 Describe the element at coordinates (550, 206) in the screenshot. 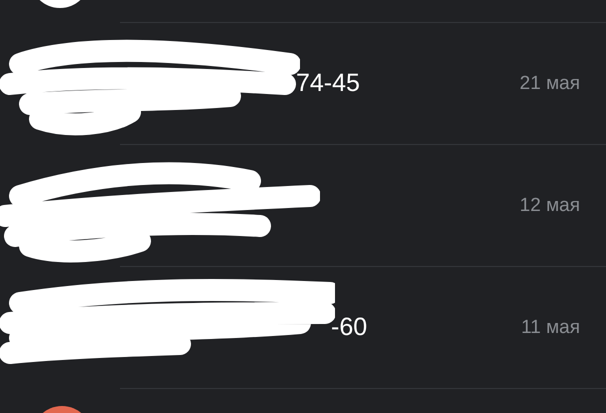

I see `call-date: 12 мая` at that location.